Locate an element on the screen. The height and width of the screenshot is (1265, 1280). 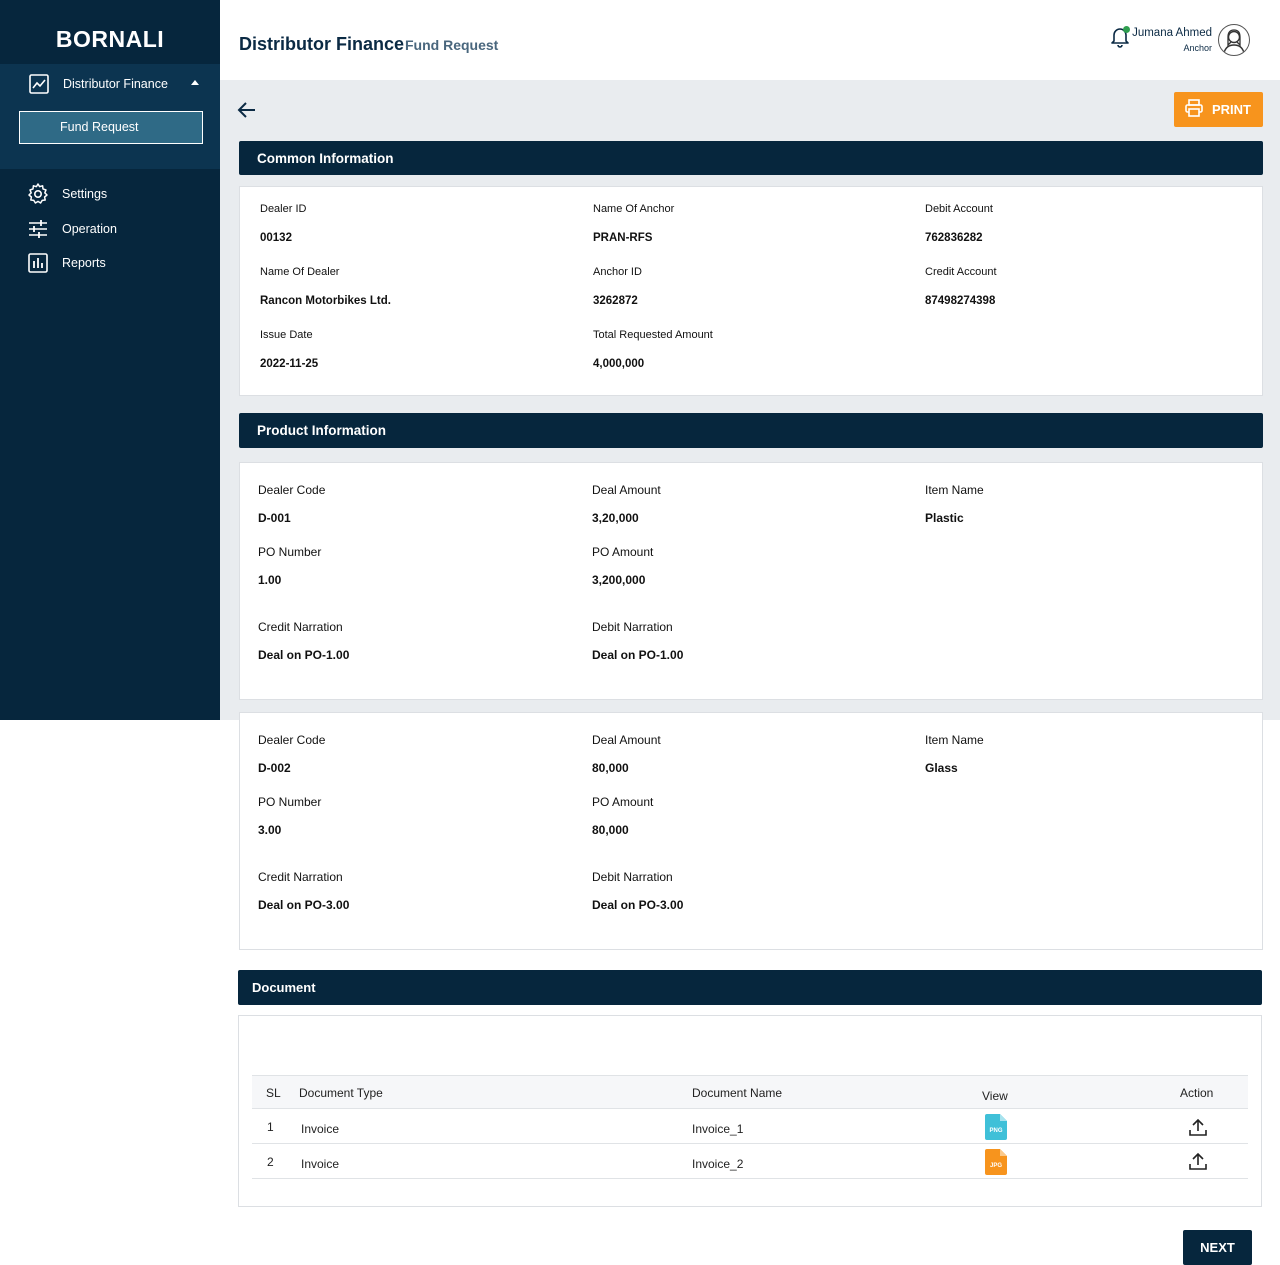
gear-icon is located at coordinates (38, 194).